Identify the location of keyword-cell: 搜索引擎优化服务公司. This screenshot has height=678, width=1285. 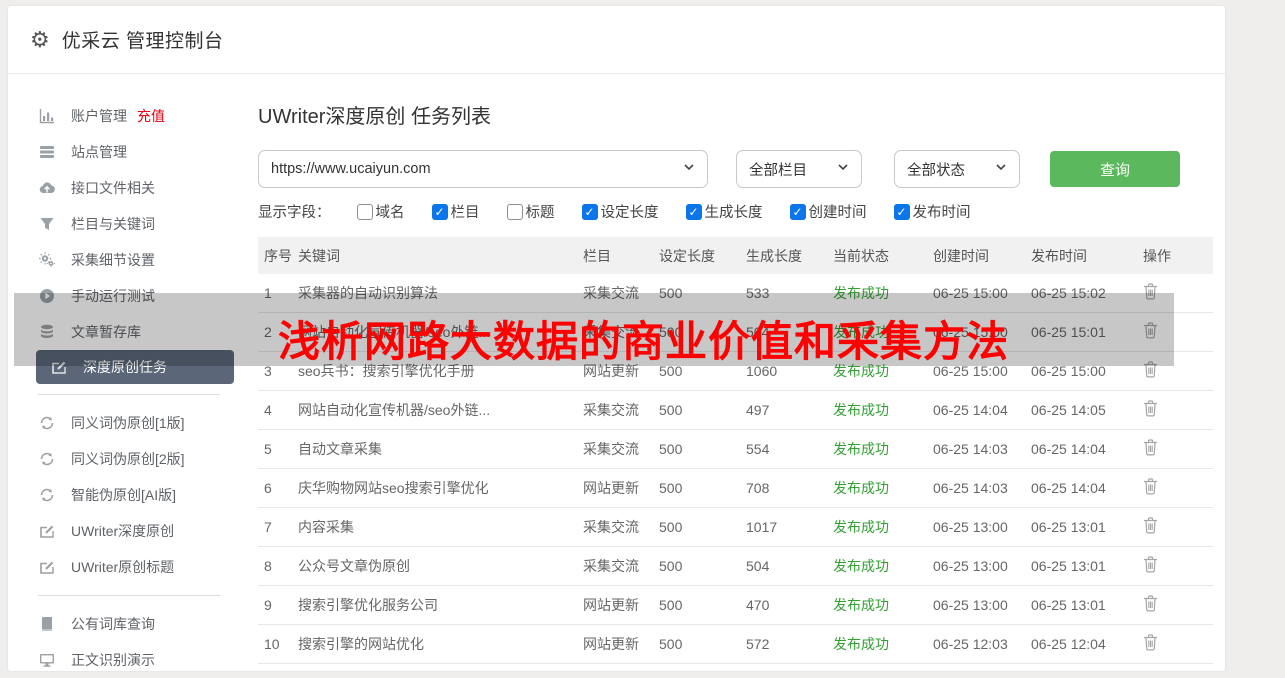
(368, 605).